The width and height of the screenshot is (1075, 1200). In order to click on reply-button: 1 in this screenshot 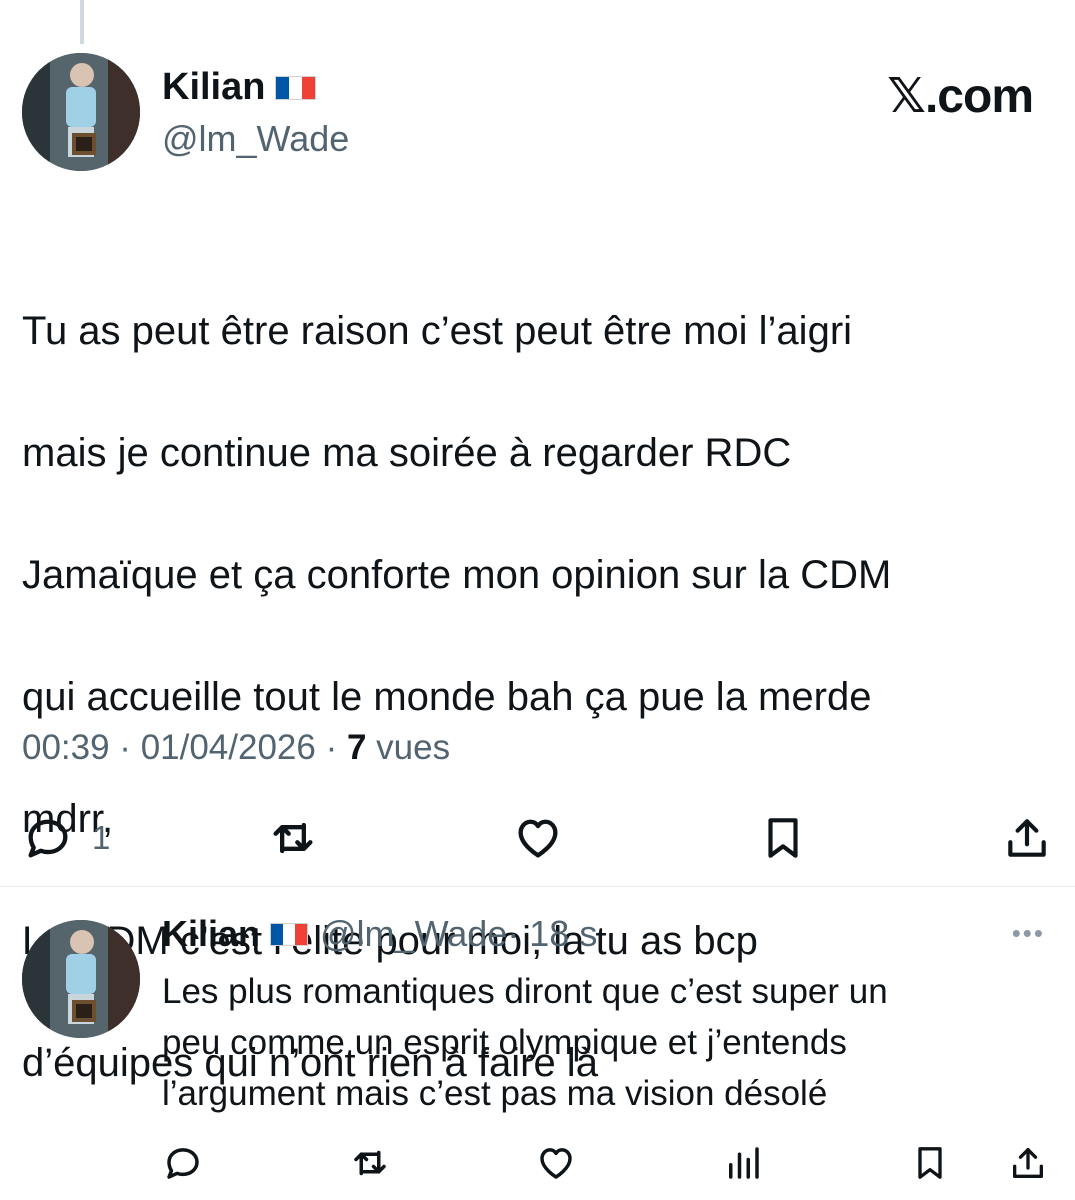, I will do `click(66, 838)`.